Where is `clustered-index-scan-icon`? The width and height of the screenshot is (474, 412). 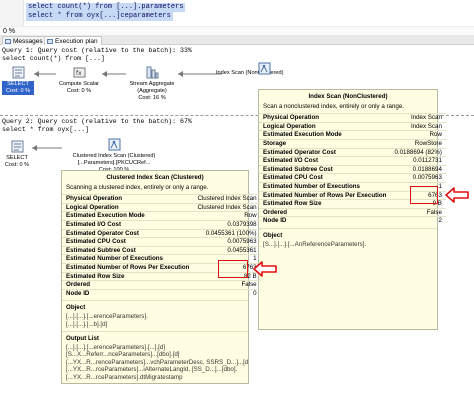 clustered-index-scan-icon is located at coordinates (114, 144).